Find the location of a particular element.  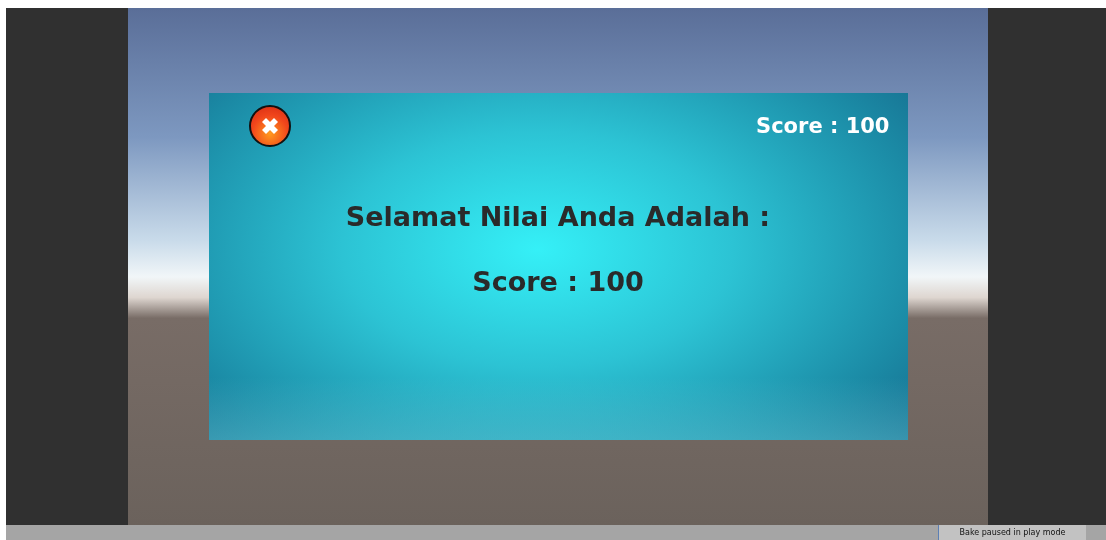

close-button is located at coordinates (269, 126).